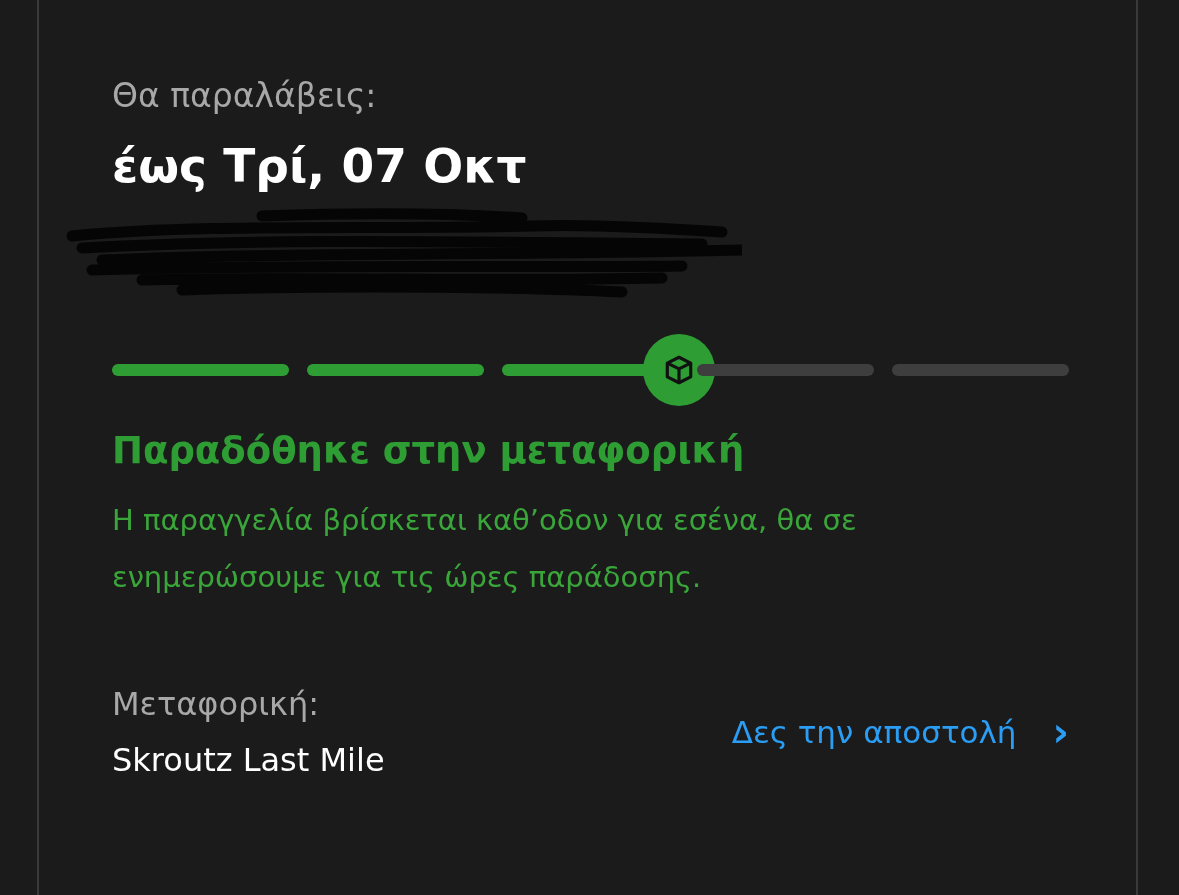 The height and width of the screenshot is (895, 1179). Describe the element at coordinates (900, 732) in the screenshot. I see `view-shipment-link: Δες την αποστολή ›` at that location.